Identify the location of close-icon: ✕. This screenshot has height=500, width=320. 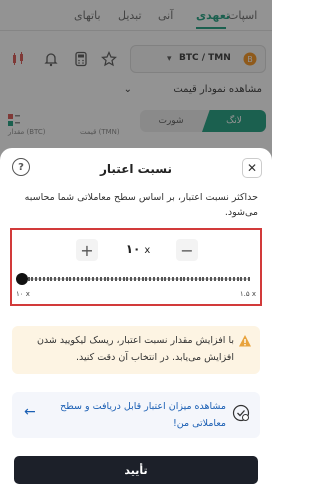
(252, 168).